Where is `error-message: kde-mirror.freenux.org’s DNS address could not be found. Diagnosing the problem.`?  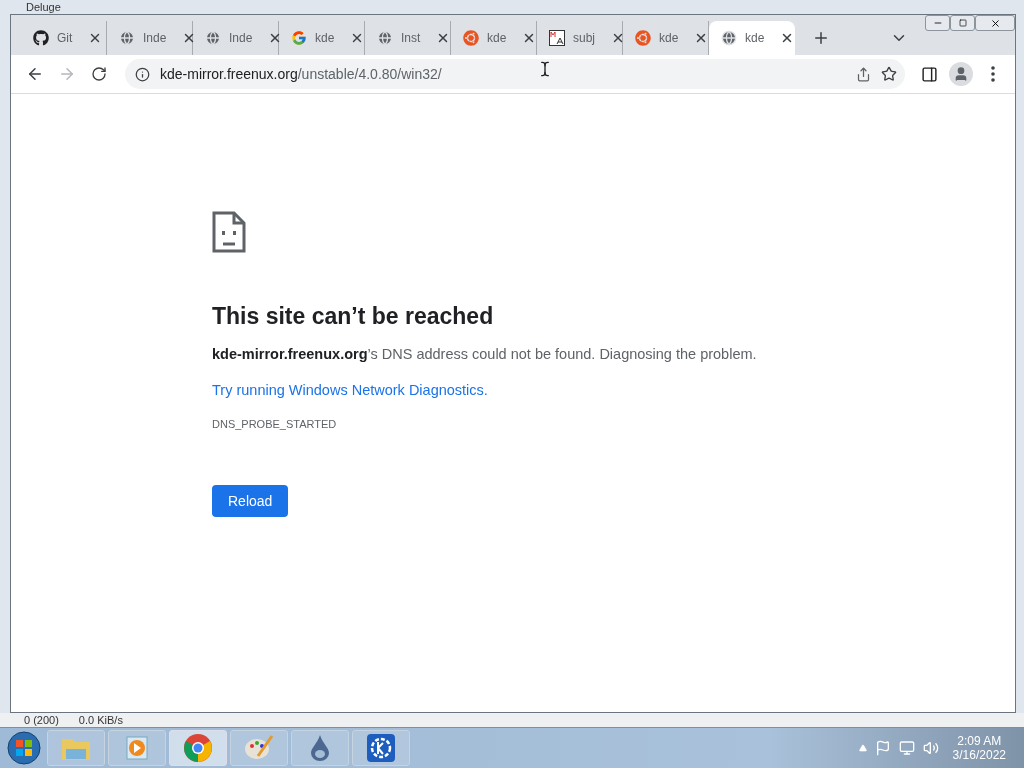 error-message: kde-mirror.freenux.org’s DNS address could not be found. Diagnosing the problem. is located at coordinates (484, 354).